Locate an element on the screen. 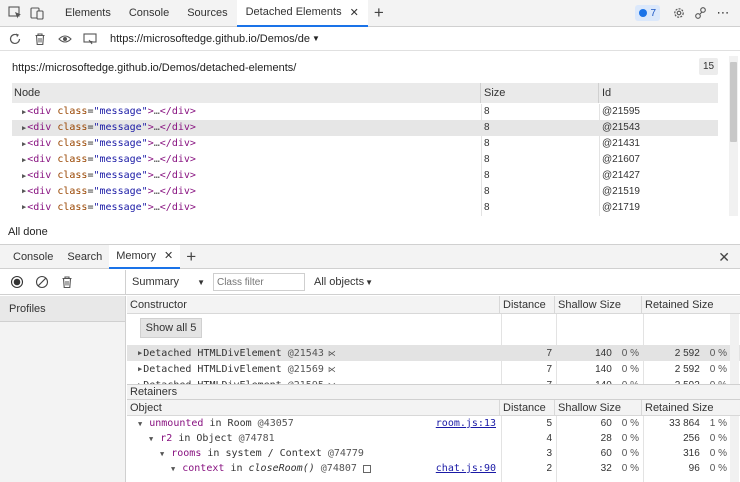 Image resolution: width=740 pixels, height=482 pixels. message-icon is located at coordinates (643, 13).